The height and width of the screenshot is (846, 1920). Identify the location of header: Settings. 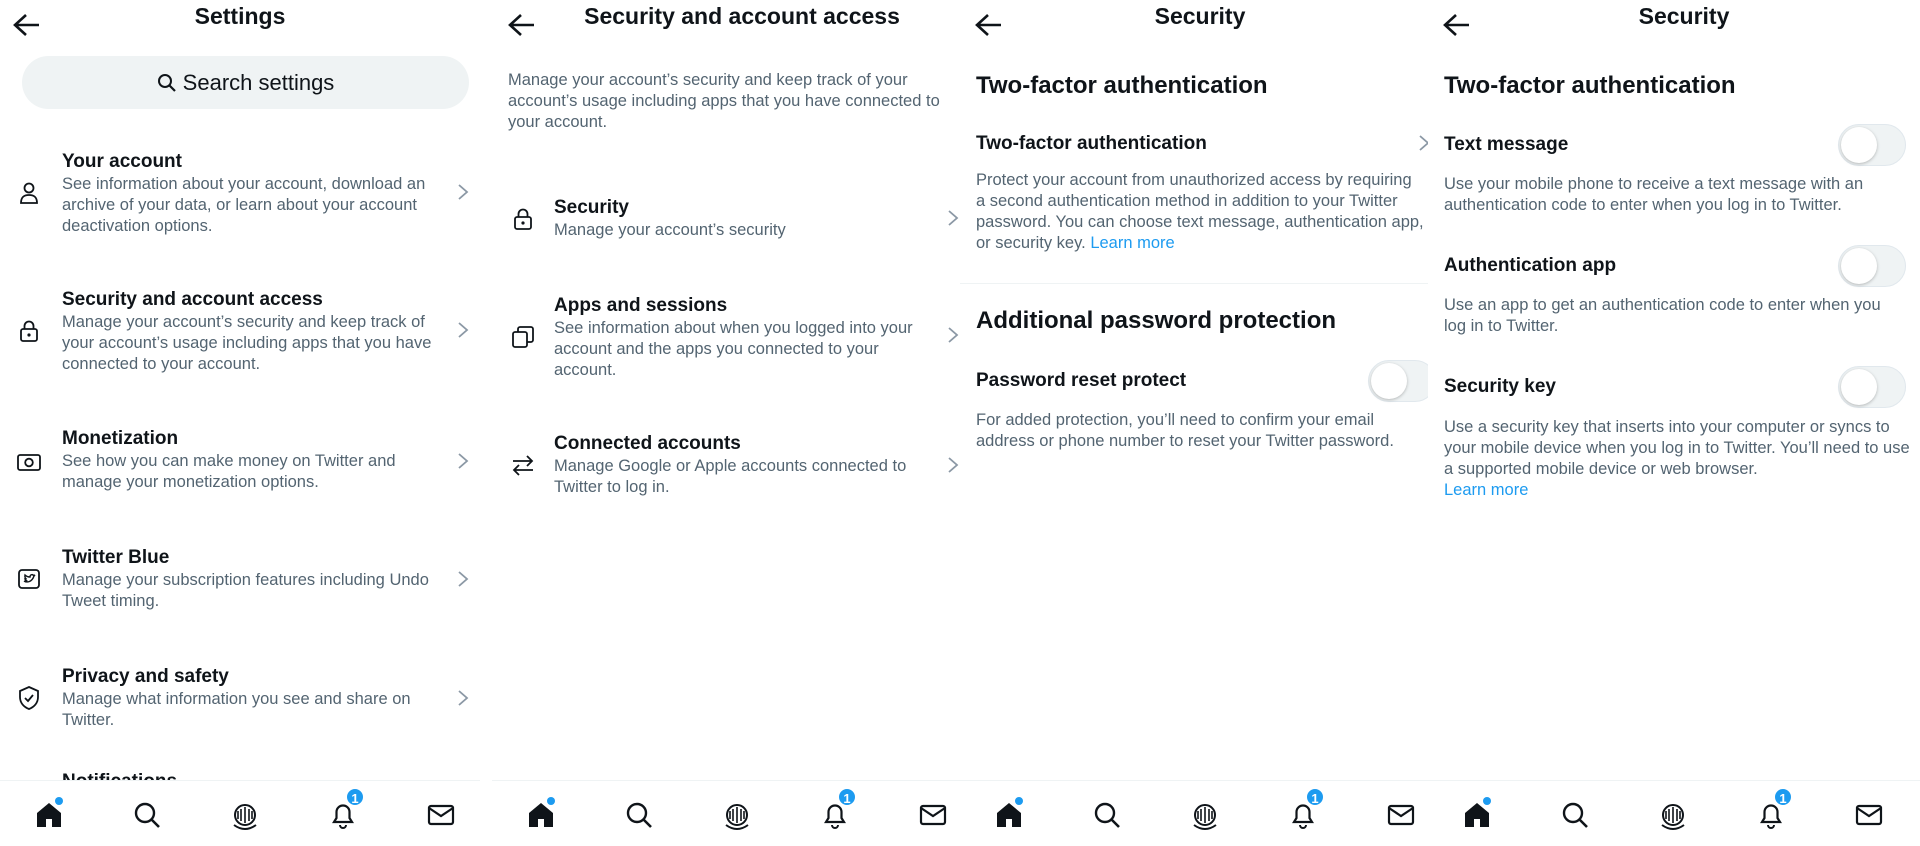
(240, 20).